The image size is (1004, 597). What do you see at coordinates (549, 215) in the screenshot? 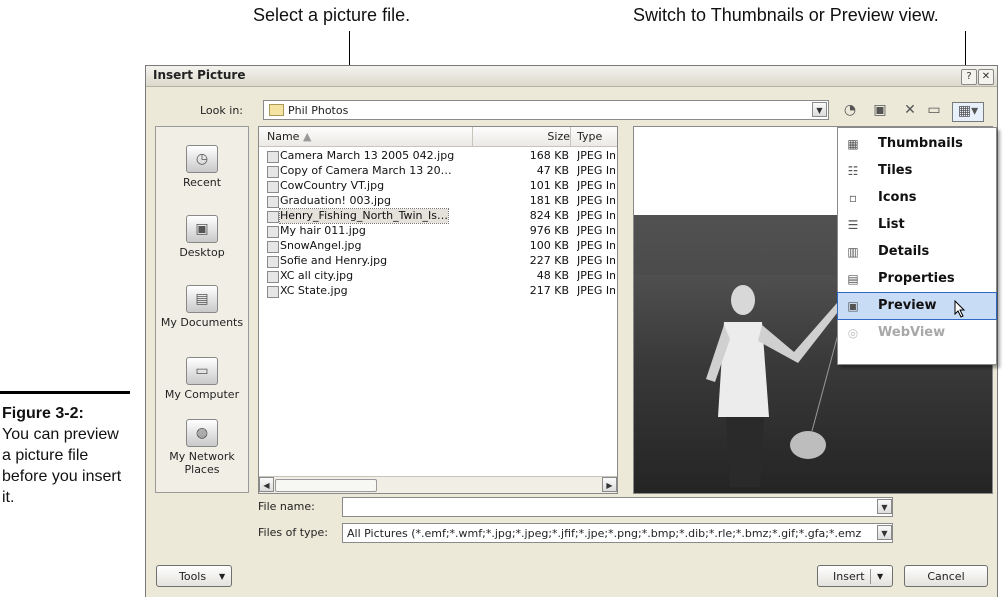
I see `file-size: 824 KB` at bounding box center [549, 215].